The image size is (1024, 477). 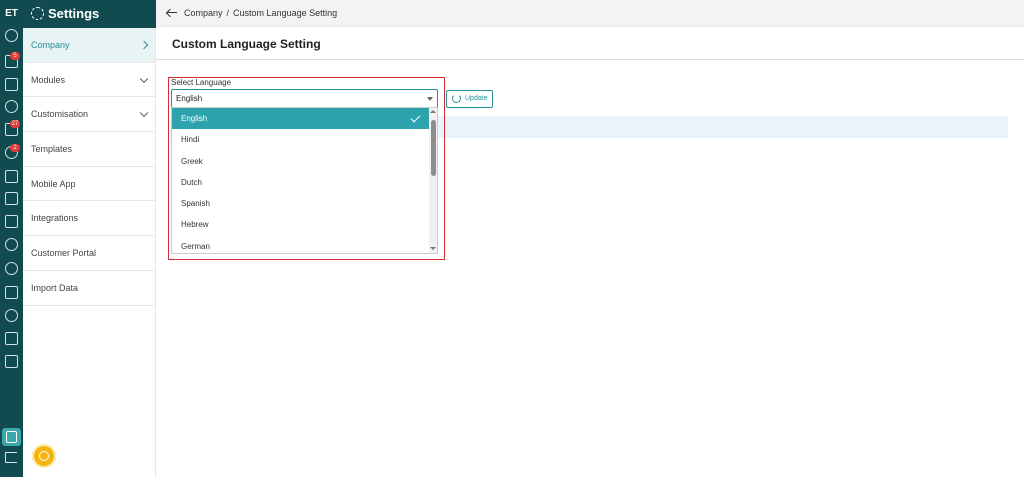 What do you see at coordinates (11, 14) in the screenshot?
I see `app-logo: ET` at bounding box center [11, 14].